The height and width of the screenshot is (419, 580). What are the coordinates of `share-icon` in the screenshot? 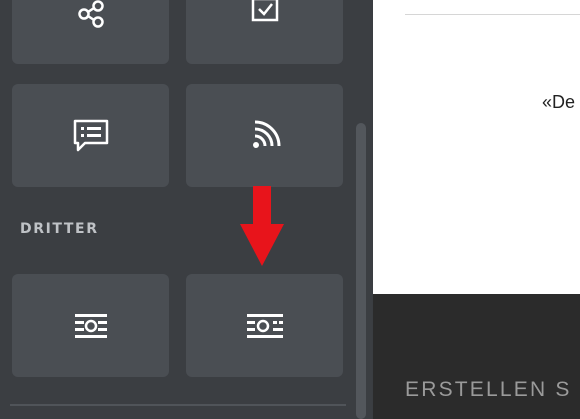 It's located at (91, 14).